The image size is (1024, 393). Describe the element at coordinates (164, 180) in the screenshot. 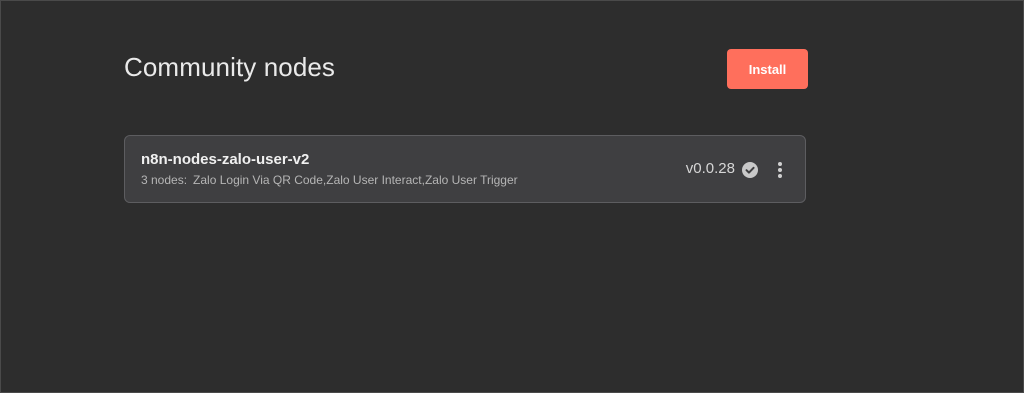

I see `node-count: 3 nodes:` at that location.